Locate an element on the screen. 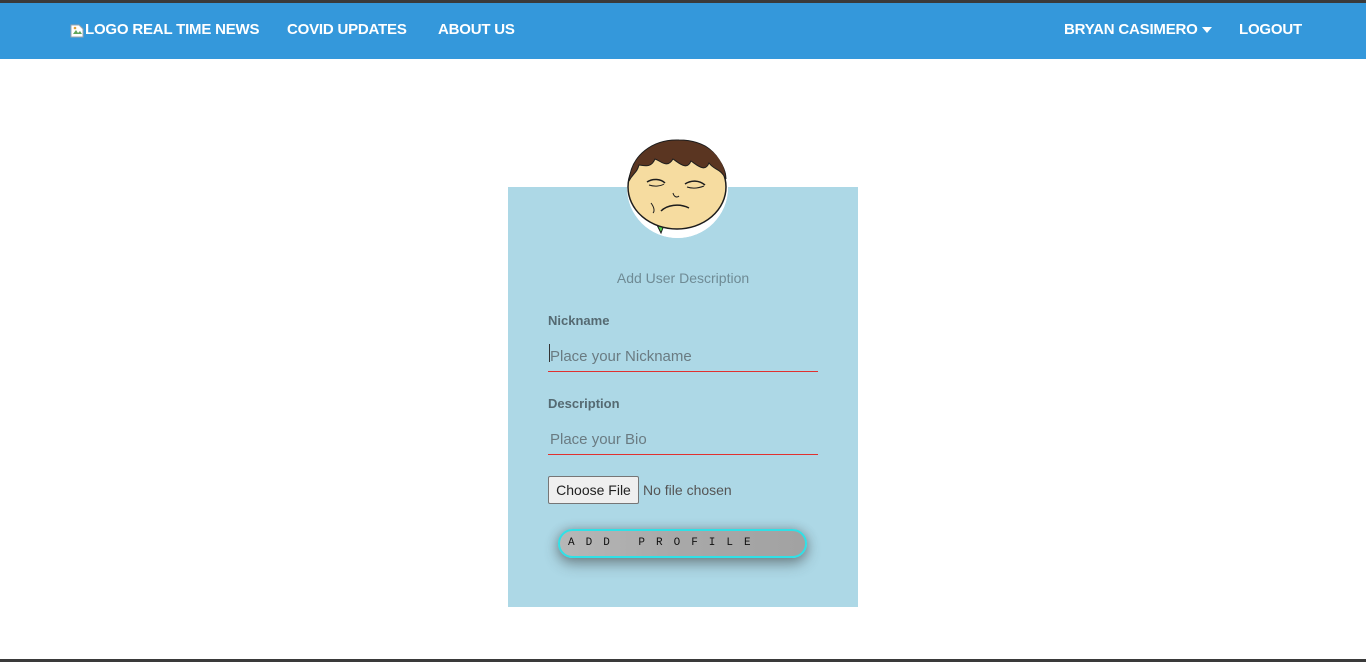 Image resolution: width=1366 pixels, height=662 pixels. cartoon-face-icon is located at coordinates (677, 187).